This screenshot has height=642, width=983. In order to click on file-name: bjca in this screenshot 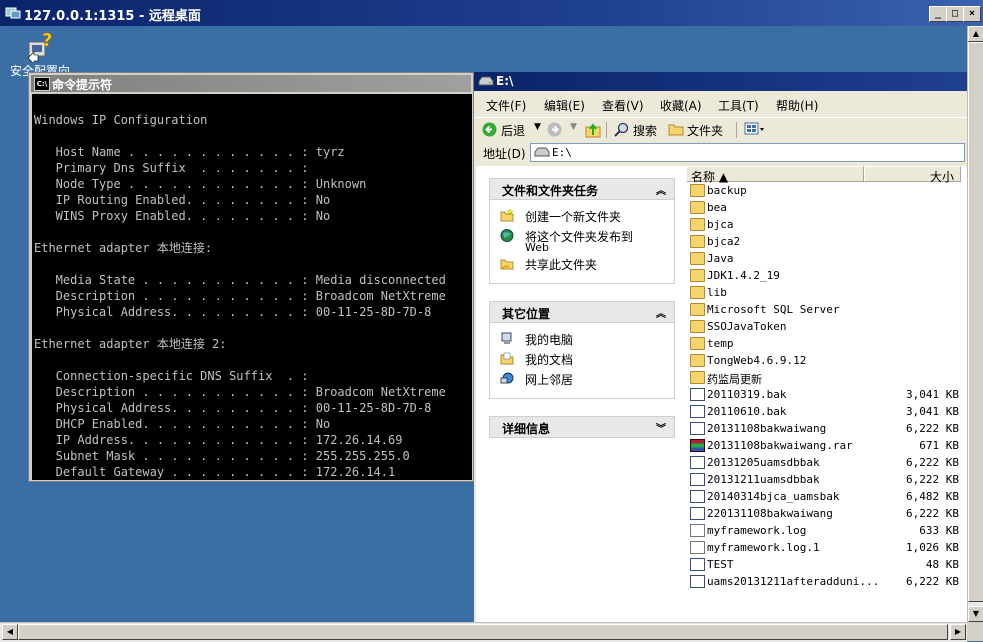, I will do `click(720, 224)`.